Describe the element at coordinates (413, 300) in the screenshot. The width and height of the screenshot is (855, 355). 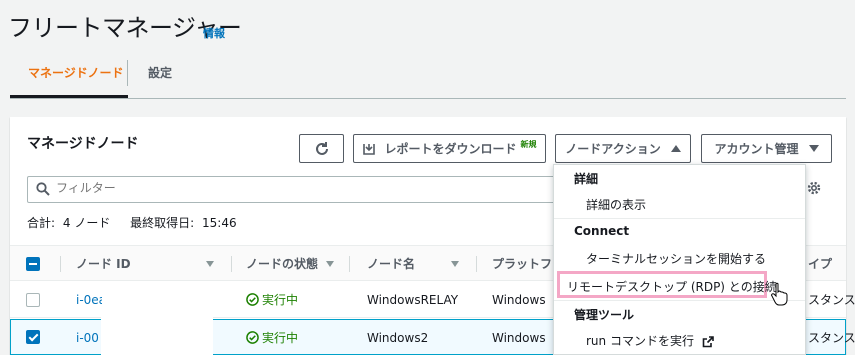
I see `node-name: WindowsRELAY` at that location.